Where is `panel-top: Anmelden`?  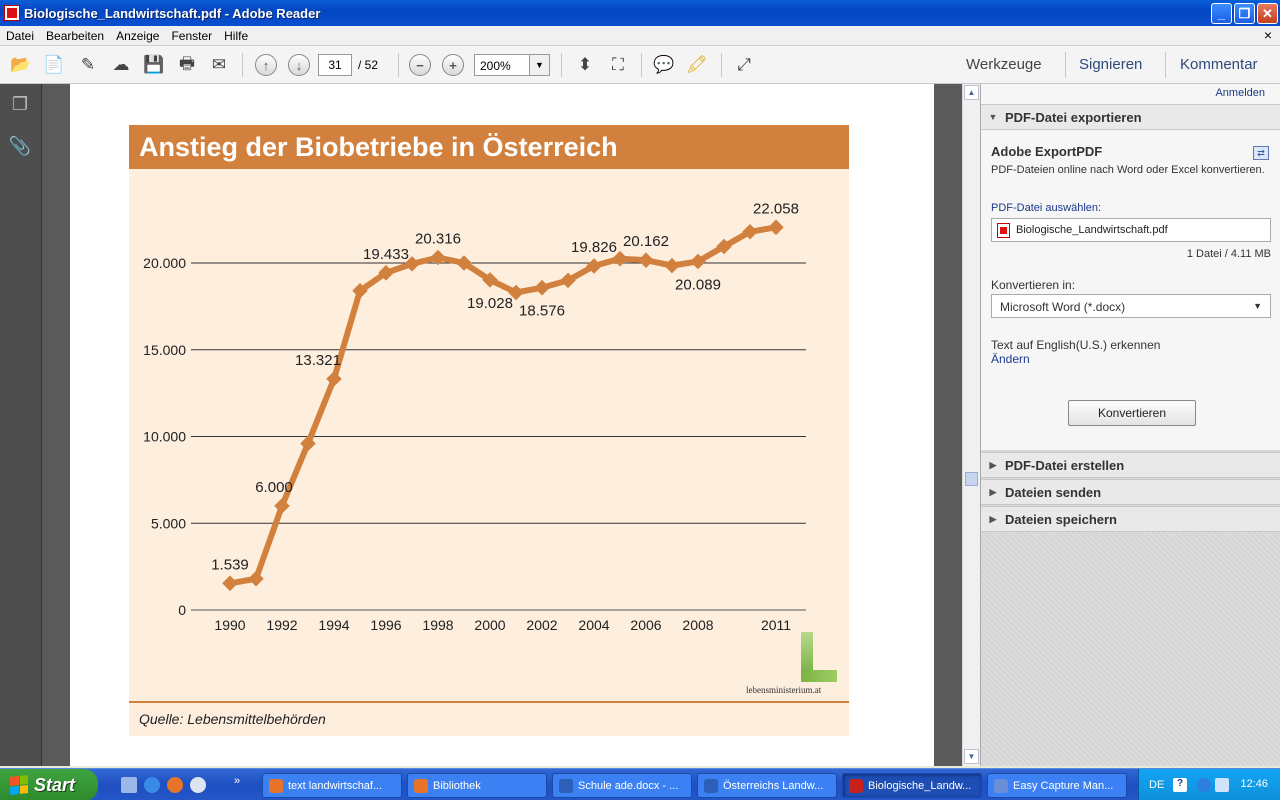 panel-top: Anmelden is located at coordinates (1130, 94).